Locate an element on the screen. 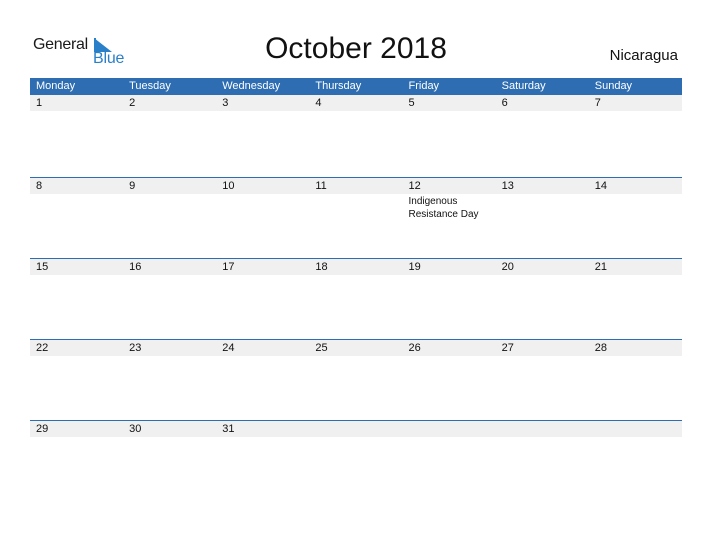 This screenshot has height=550, width=712. day-number: 7 is located at coordinates (597, 103).